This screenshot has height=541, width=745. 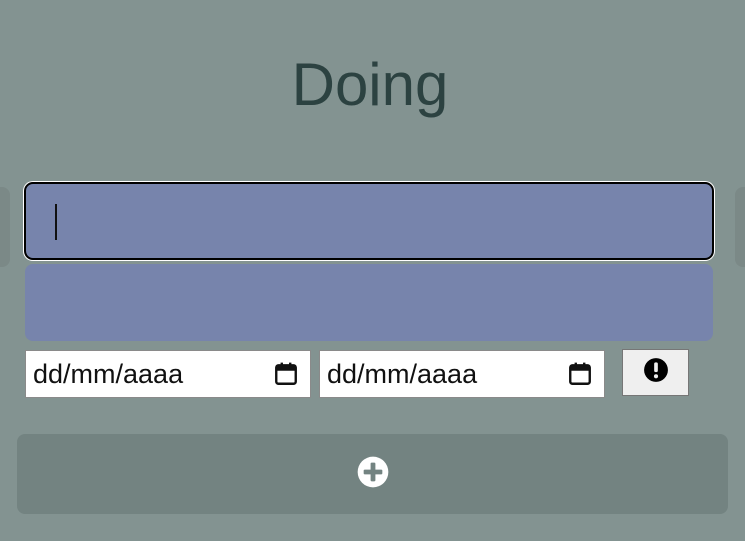 I want to click on adjacent-column-card-right, so click(x=740, y=227).